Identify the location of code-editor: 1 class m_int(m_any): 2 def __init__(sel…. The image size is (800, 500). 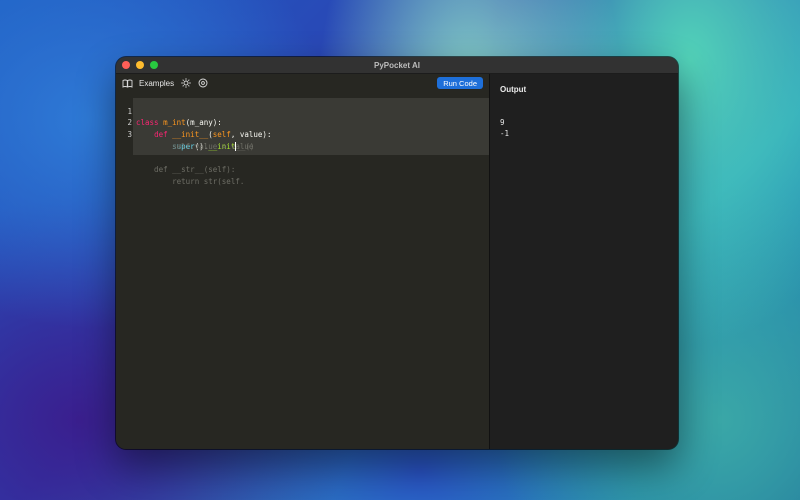
(302, 140).